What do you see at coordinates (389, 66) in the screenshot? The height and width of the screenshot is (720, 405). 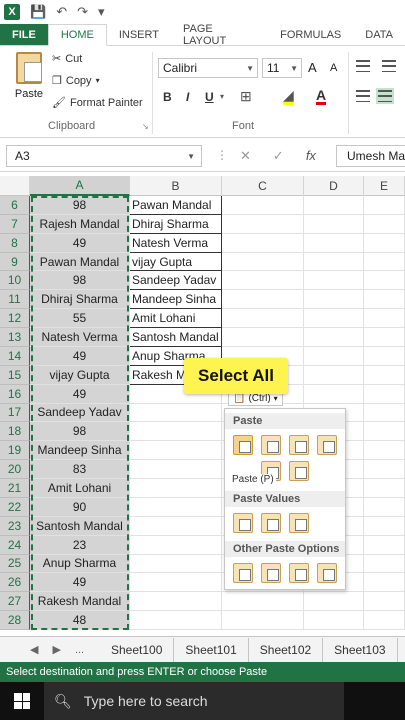 I see `align-middle-icon` at bounding box center [389, 66].